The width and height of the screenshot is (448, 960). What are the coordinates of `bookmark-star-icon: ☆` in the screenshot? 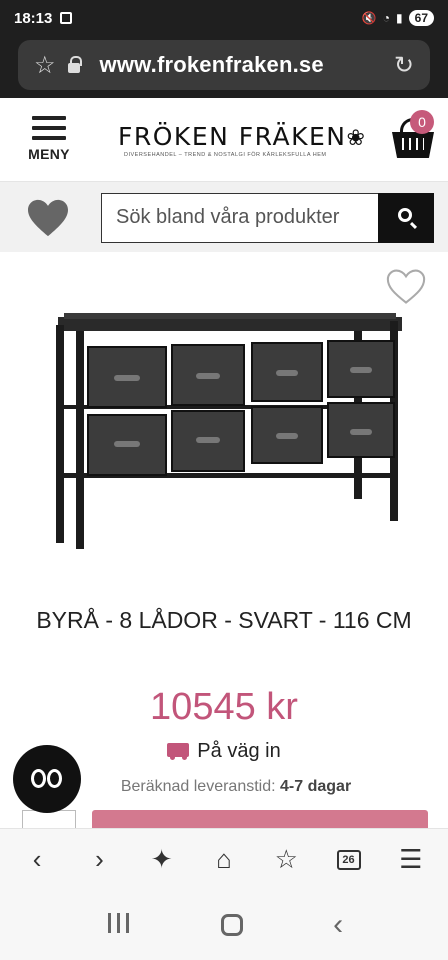 It's located at (45, 65).